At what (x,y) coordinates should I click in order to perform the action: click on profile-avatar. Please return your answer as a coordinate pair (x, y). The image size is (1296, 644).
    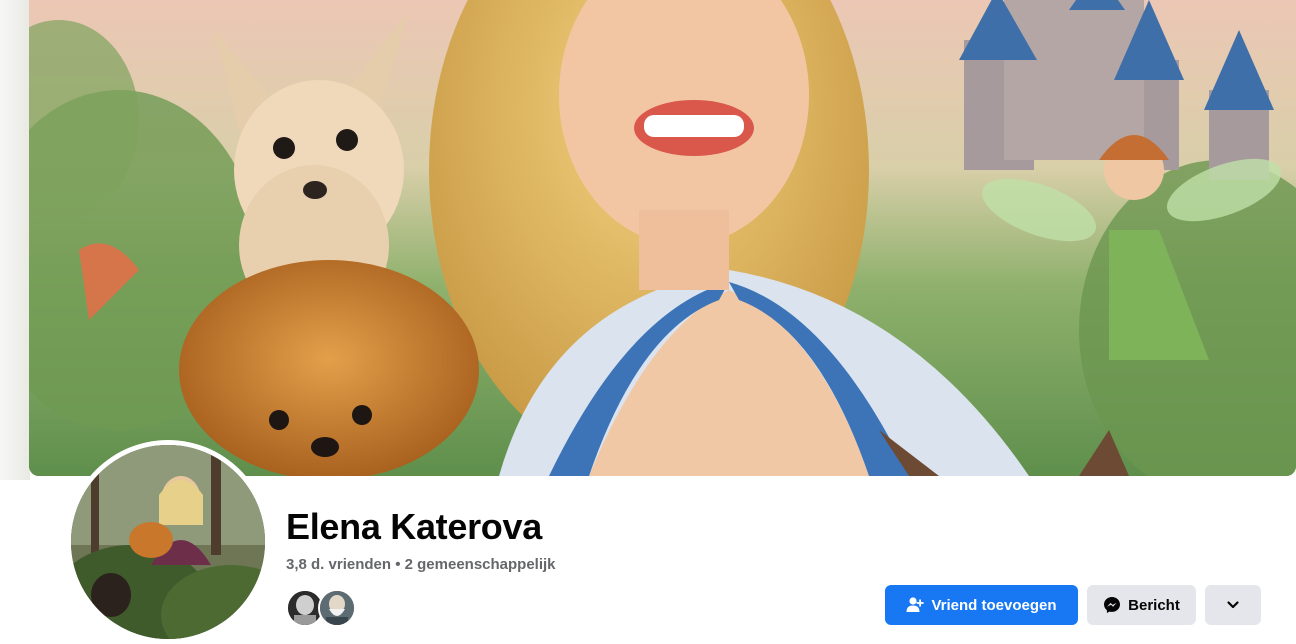
    Looking at the image, I should click on (168, 542).